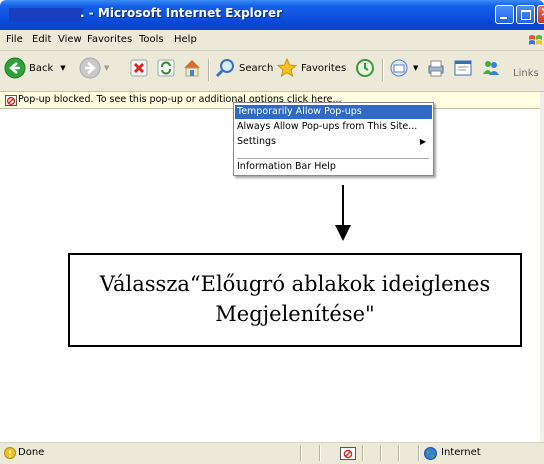  What do you see at coordinates (70, 39) in the screenshot?
I see `menu-view: View` at bounding box center [70, 39].